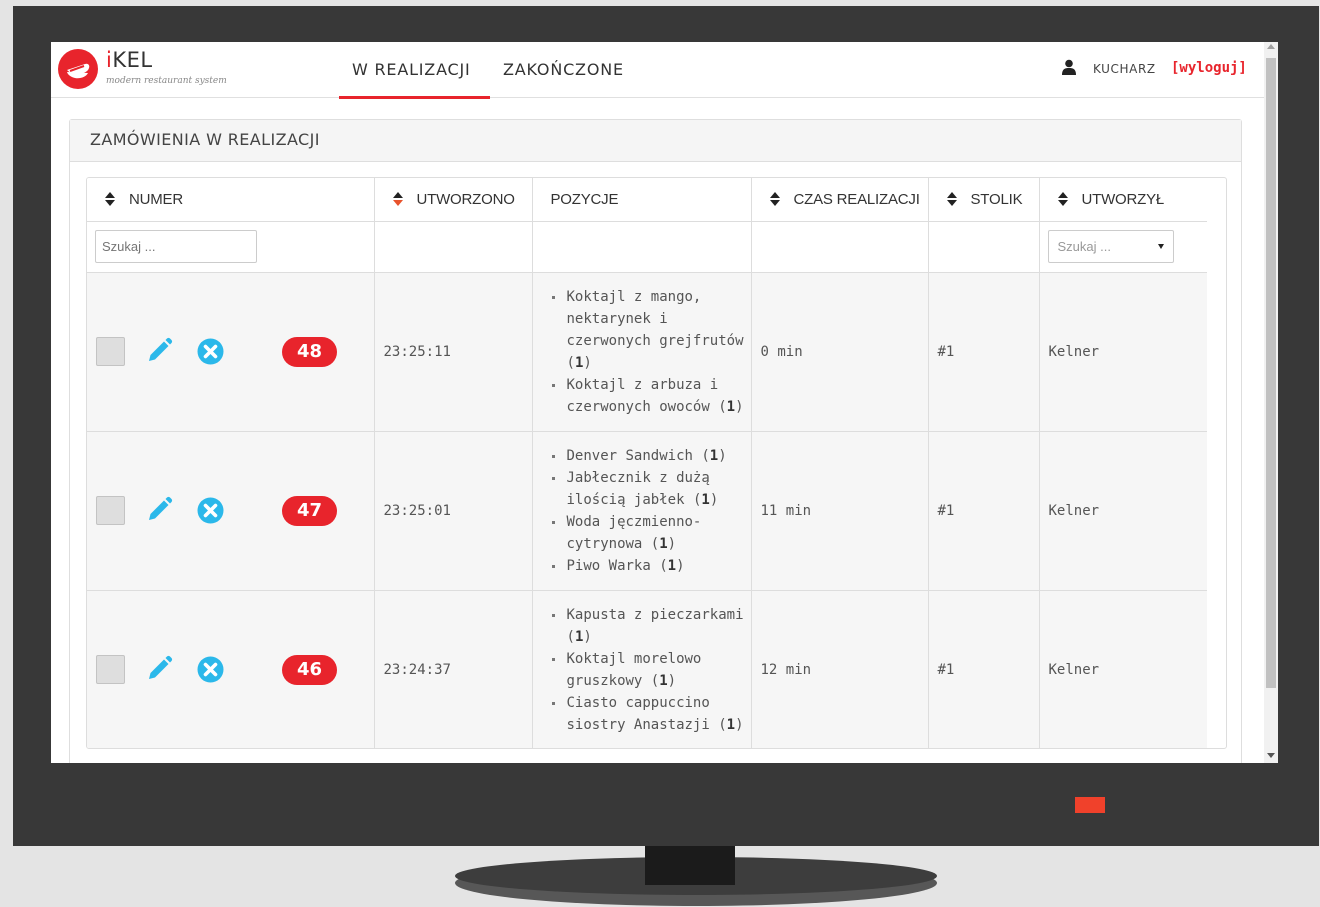 Image resolution: width=1320 pixels, height=907 pixels. Describe the element at coordinates (655, 141) in the screenshot. I see `panel-title: ZAMÓWIENIA W REALIZACJI` at that location.